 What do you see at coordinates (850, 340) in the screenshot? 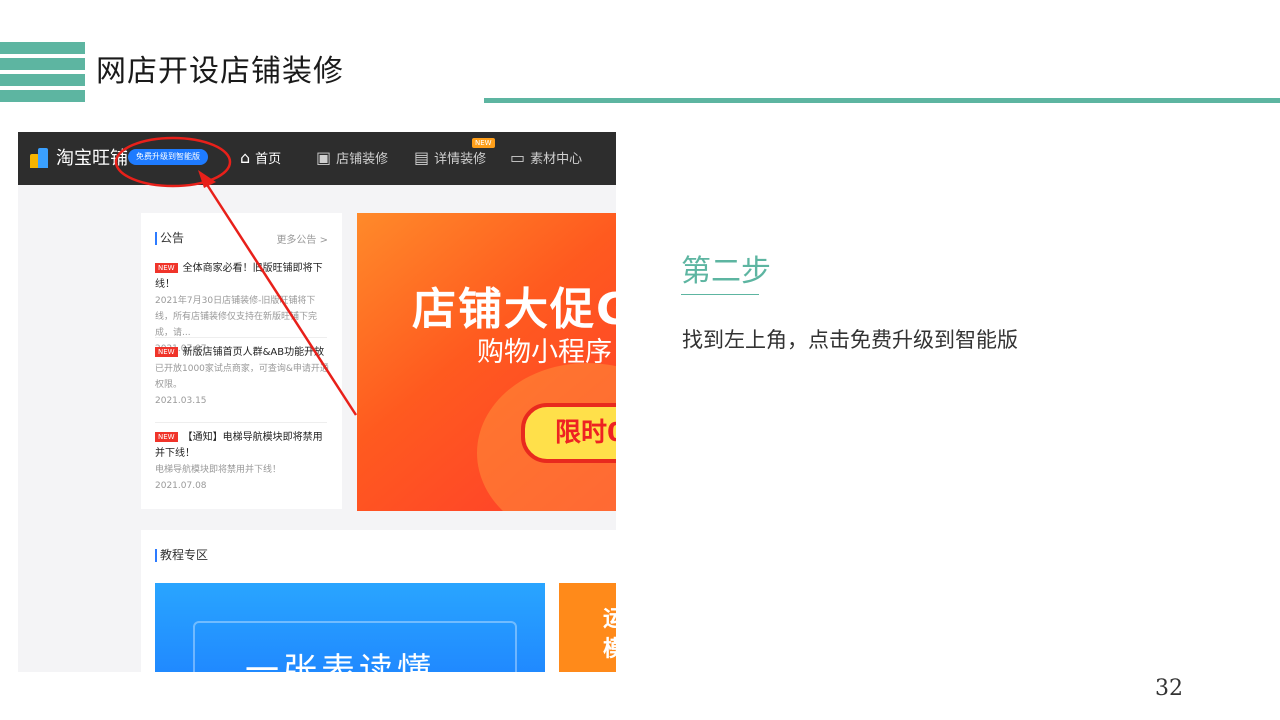
I see `step-description: 找到左上角，点击免费升级到智能版` at bounding box center [850, 340].